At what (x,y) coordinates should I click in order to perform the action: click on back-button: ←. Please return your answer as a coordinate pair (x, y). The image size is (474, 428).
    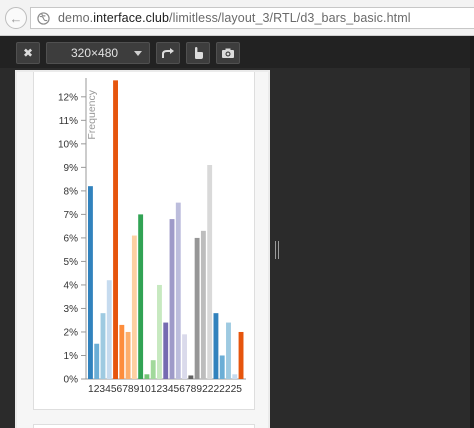
    Looking at the image, I should click on (16, 18).